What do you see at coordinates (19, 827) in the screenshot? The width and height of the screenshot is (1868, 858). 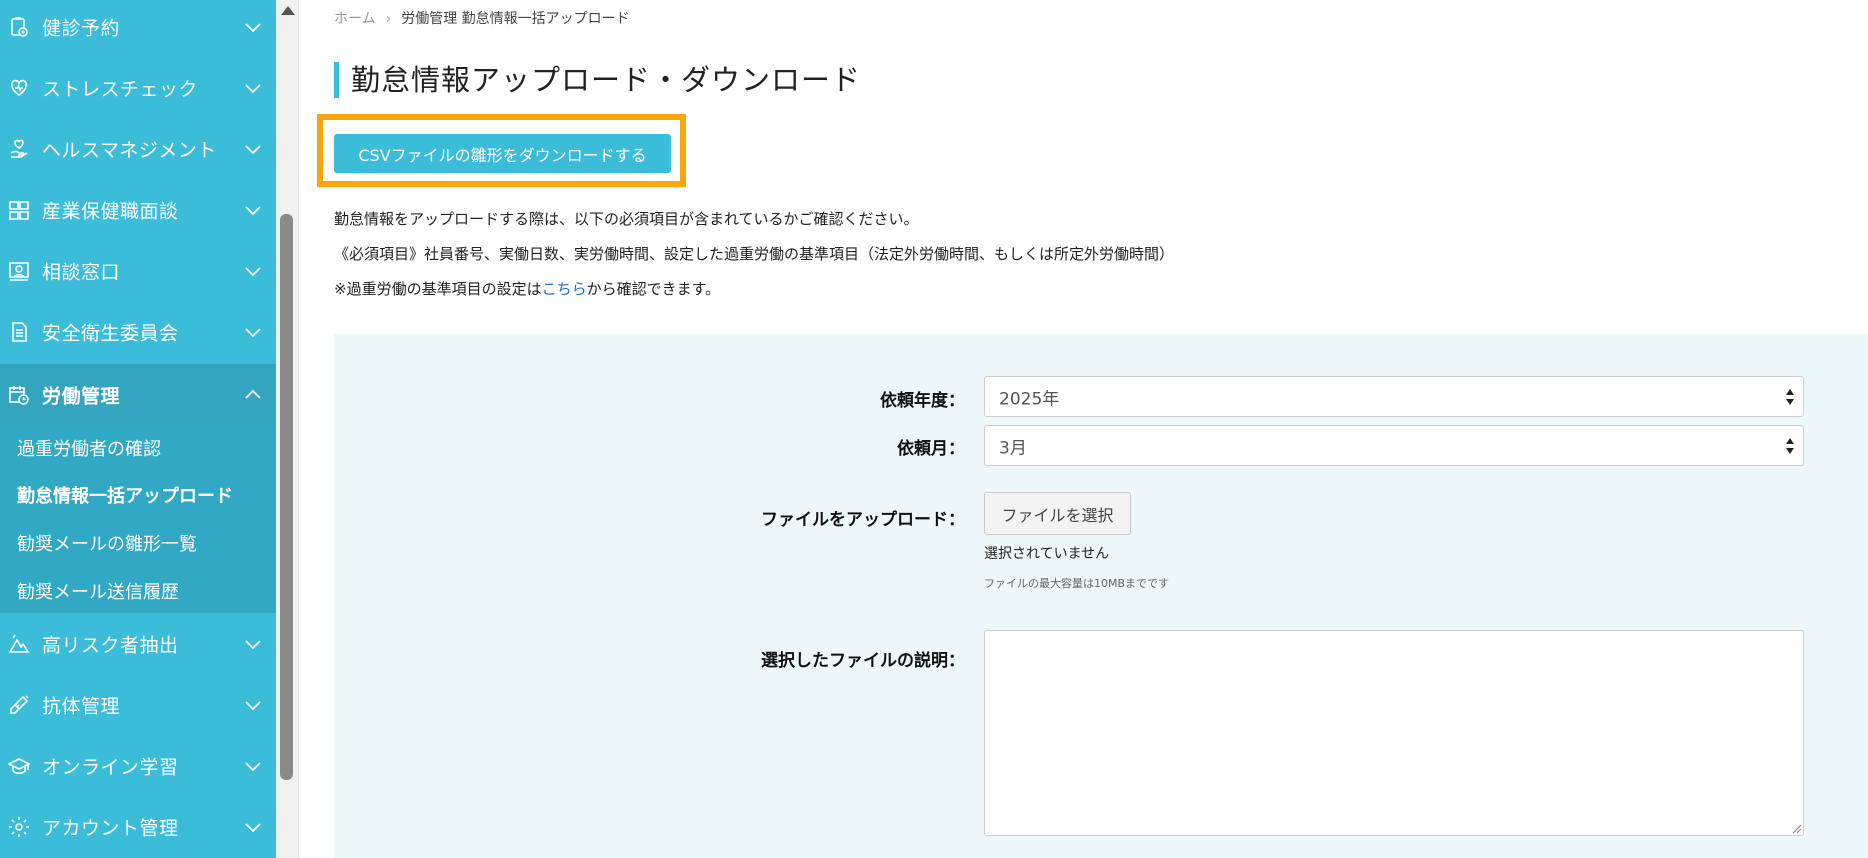 I see `gear-icon` at bounding box center [19, 827].